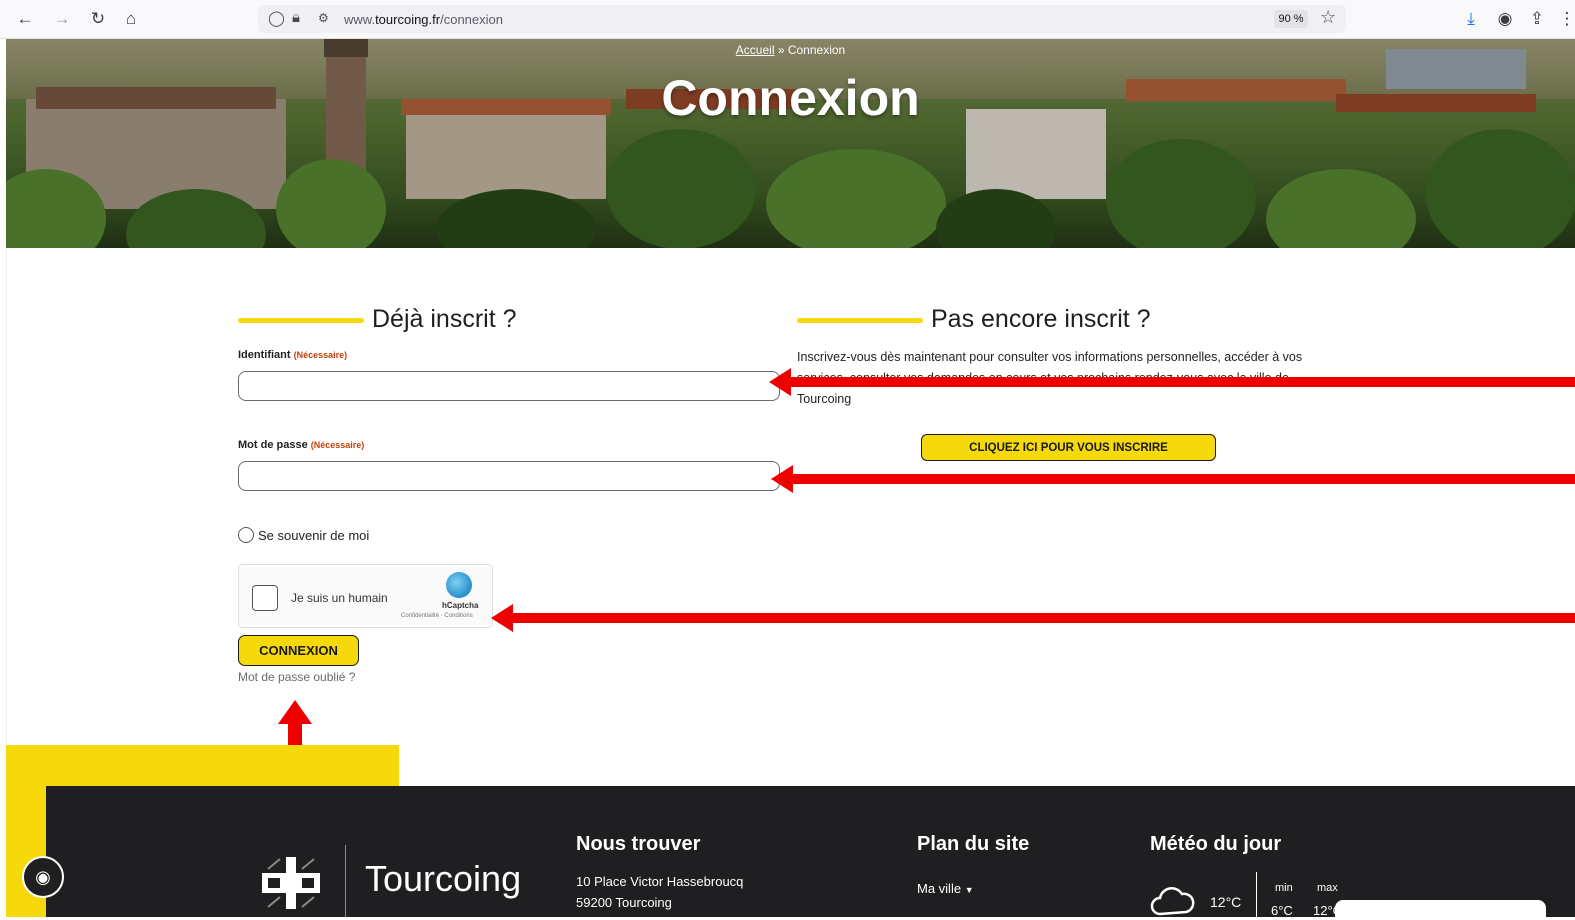 This screenshot has width=1575, height=920. Describe the element at coordinates (624, 902) in the screenshot. I see `footer-address-line2: 59200 Tourcoing` at that location.